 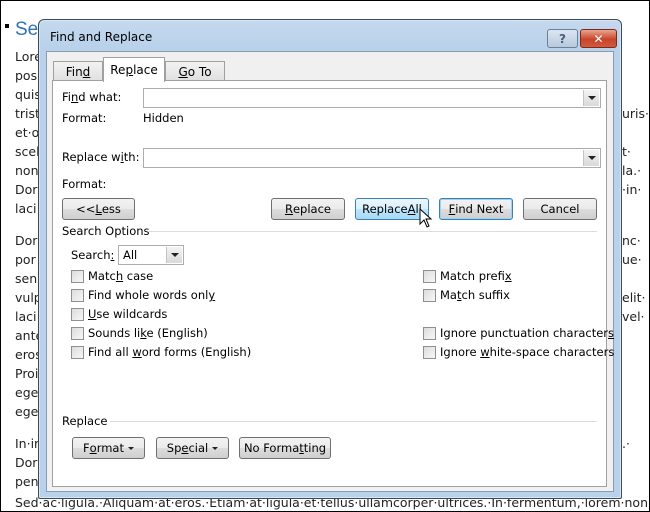 I want to click on tab-replace-accesskey: p, so click(x=129, y=70).